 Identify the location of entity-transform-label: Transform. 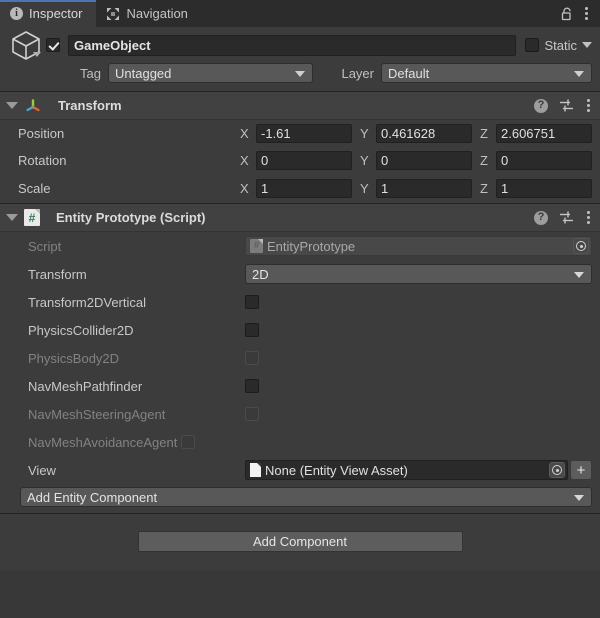
(57, 274).